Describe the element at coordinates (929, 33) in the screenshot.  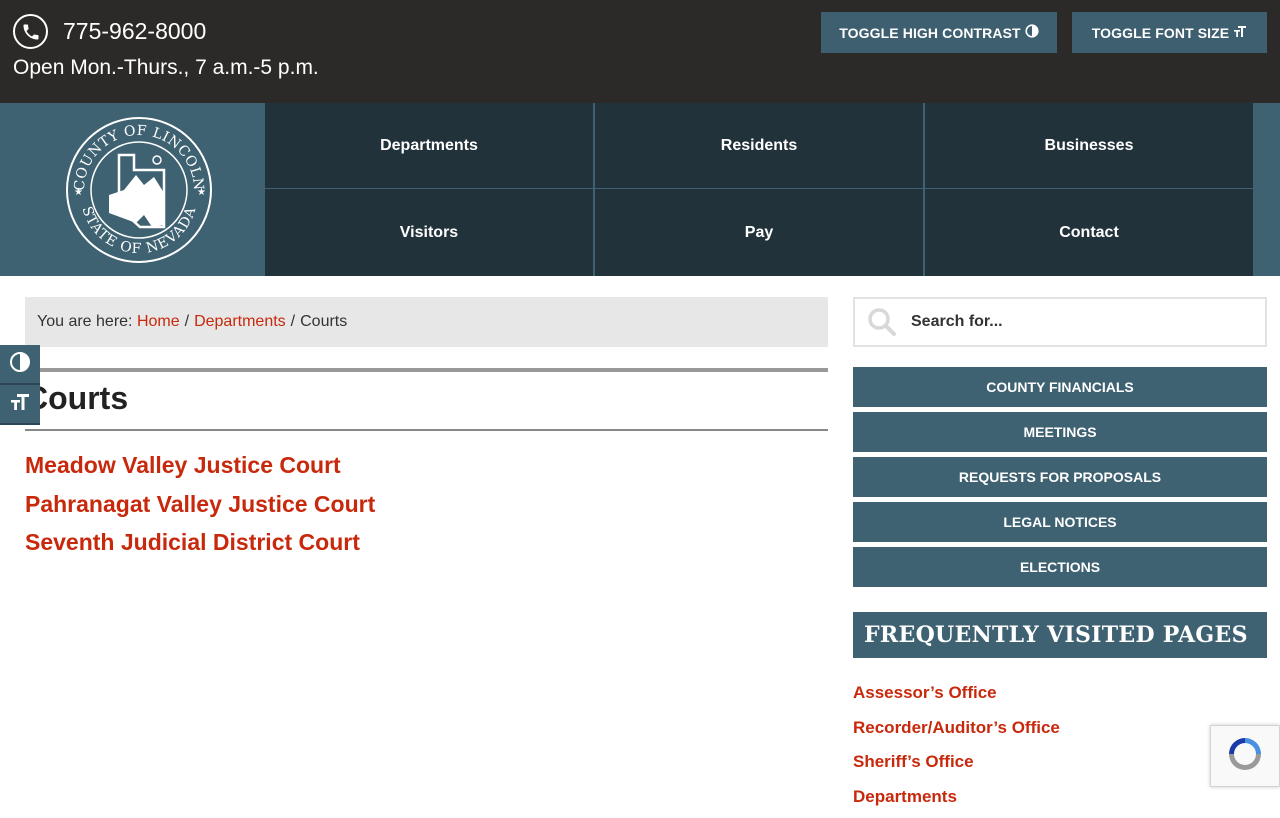
I see `toggle-high-contrast-label: TOGGLE HIGH CONTRAST` at that location.